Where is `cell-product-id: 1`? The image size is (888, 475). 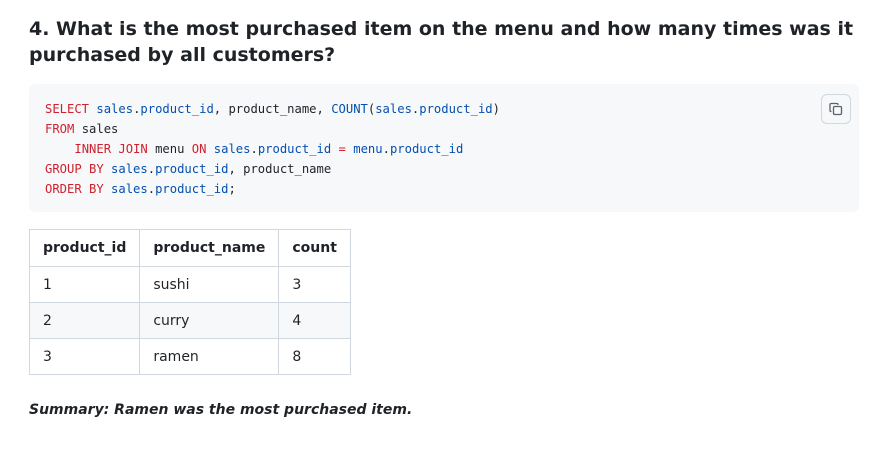 cell-product-id: 1 is located at coordinates (84, 284).